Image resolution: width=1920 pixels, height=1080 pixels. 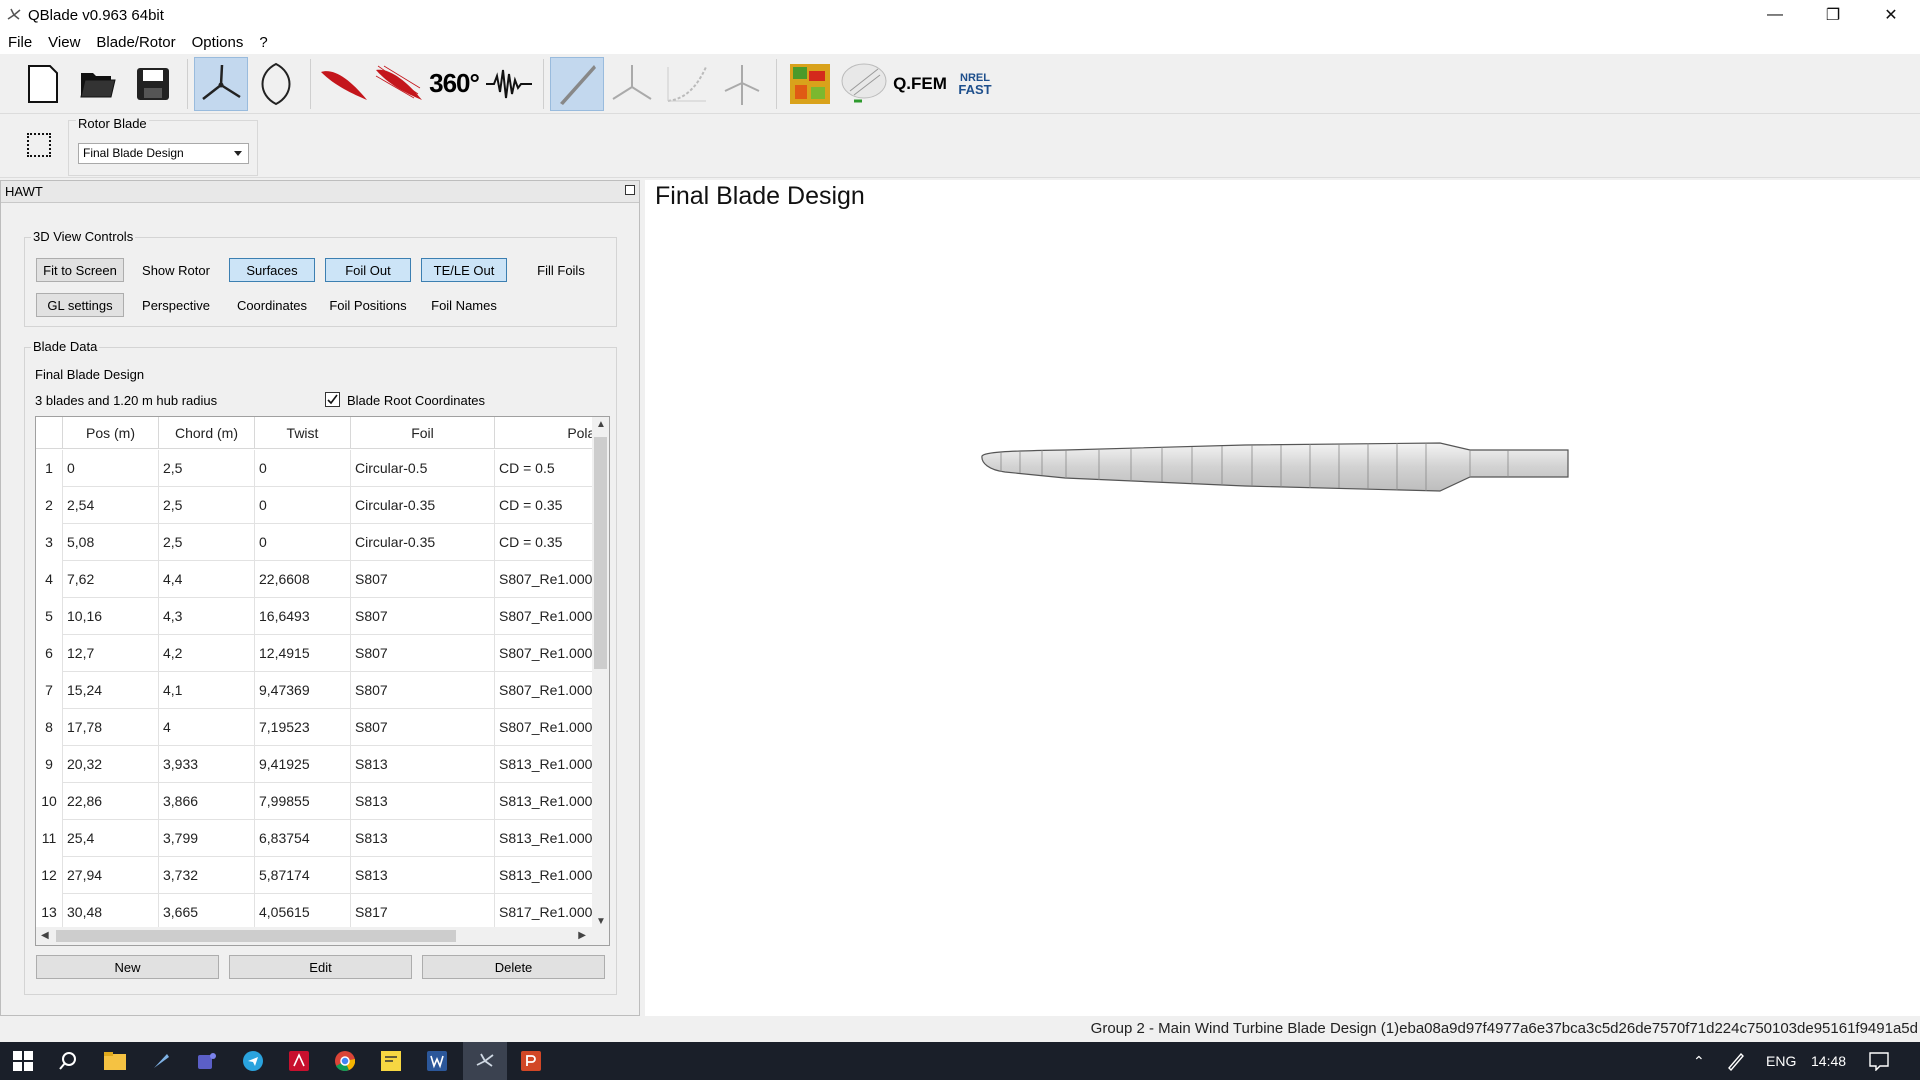 What do you see at coordinates (601, 921) in the screenshot?
I see `scroll-down-icon: ▼` at bounding box center [601, 921].